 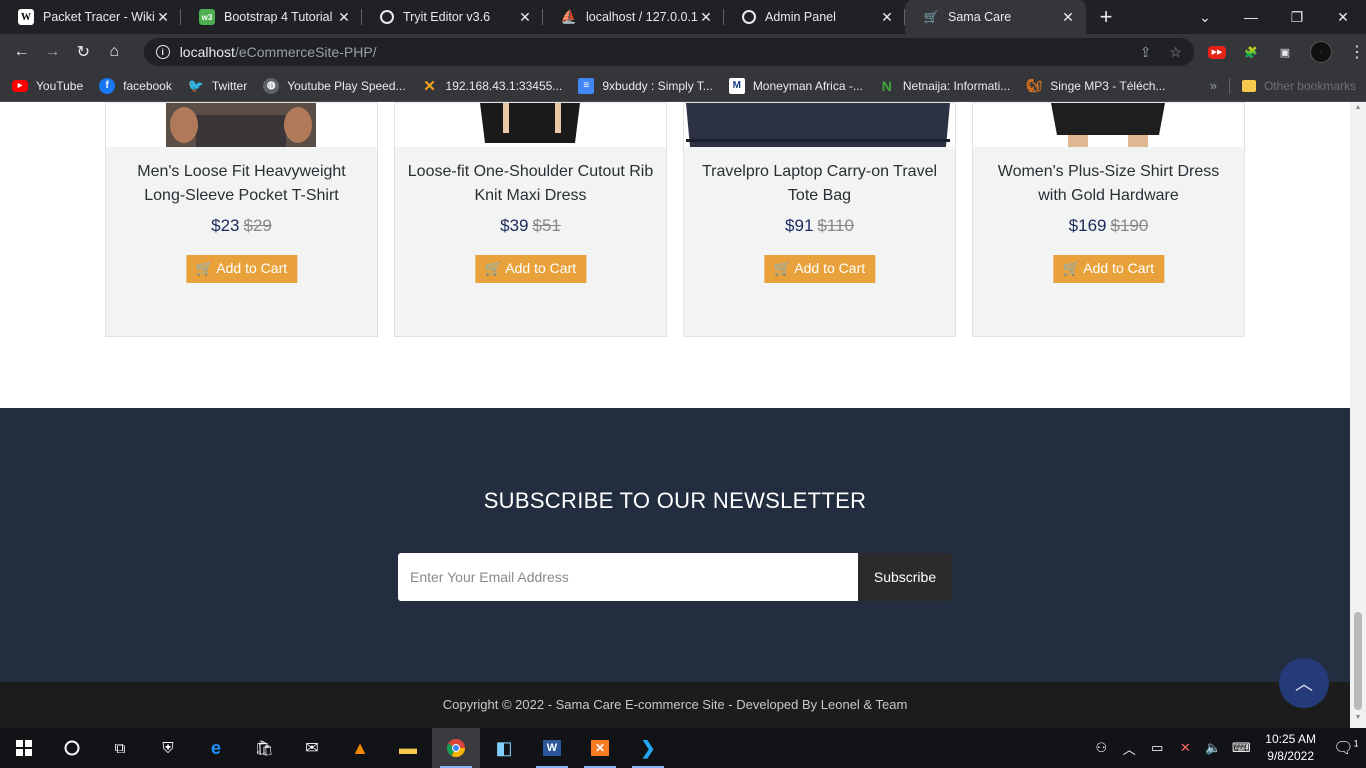 What do you see at coordinates (1101, 748) in the screenshot?
I see `people-icon: ⚇` at bounding box center [1101, 748].